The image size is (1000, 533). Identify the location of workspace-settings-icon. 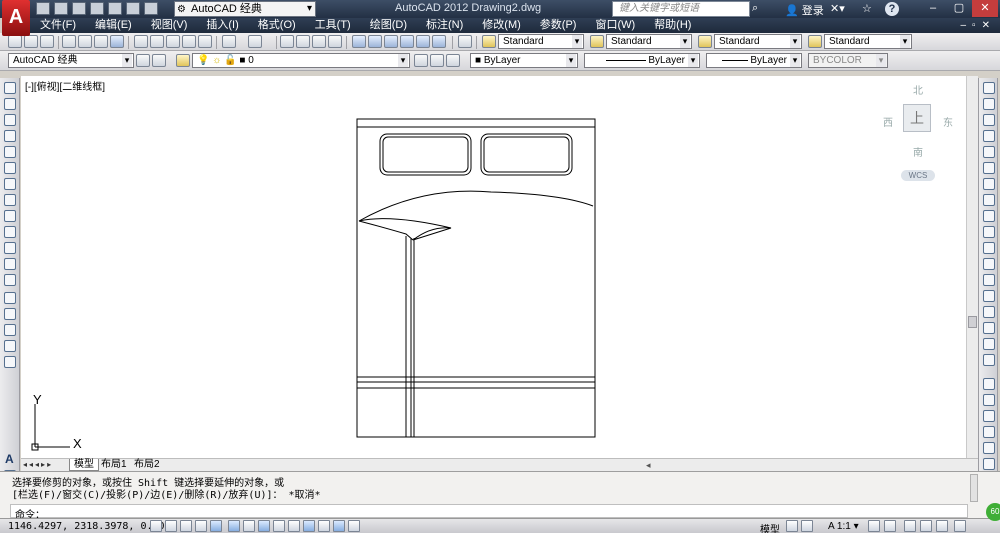
(143, 60).